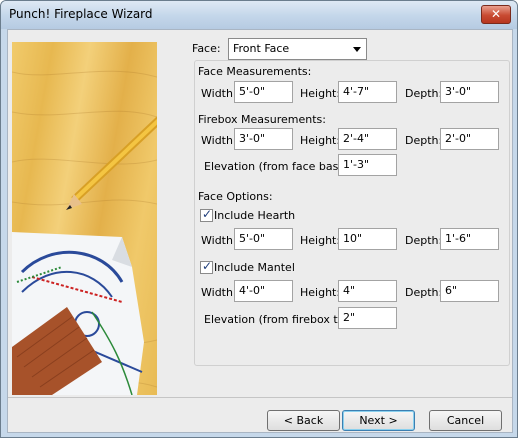 Image resolution: width=518 pixels, height=438 pixels. Describe the element at coordinates (263, 291) in the screenshot. I see `mantel-width-field: 4'-0"` at that location.